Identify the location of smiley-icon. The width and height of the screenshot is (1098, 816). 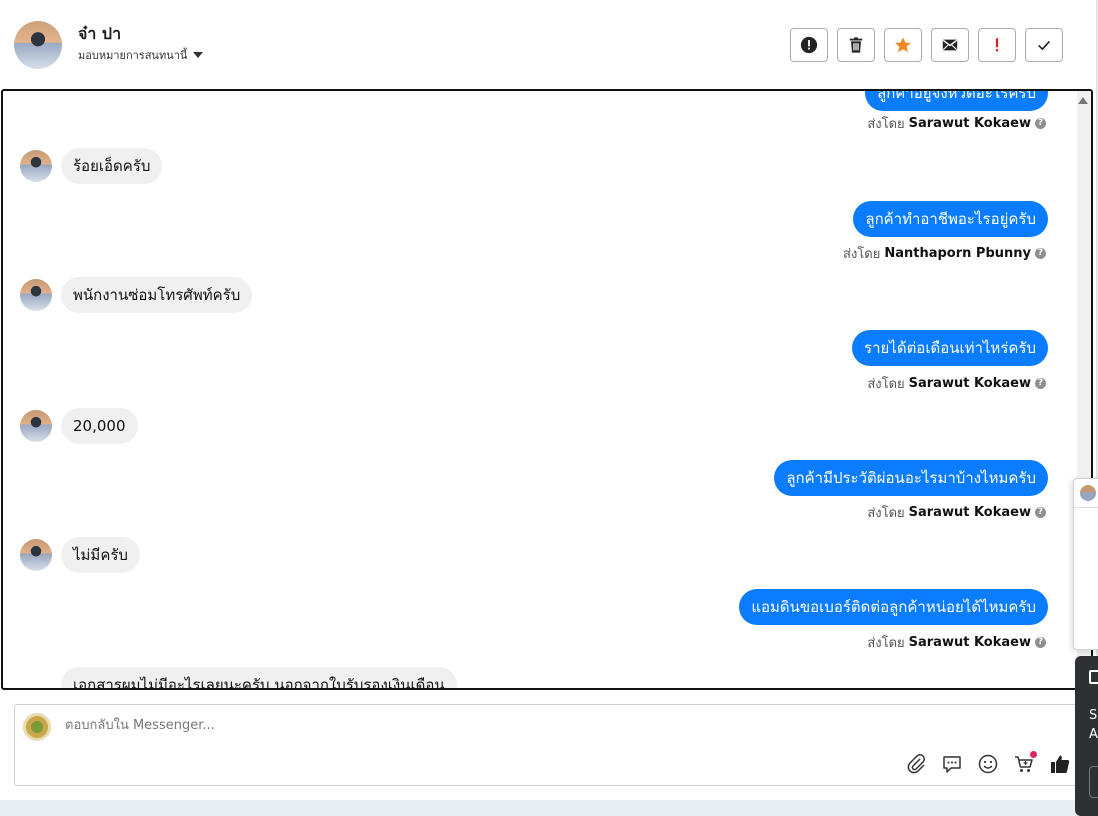
(988, 764).